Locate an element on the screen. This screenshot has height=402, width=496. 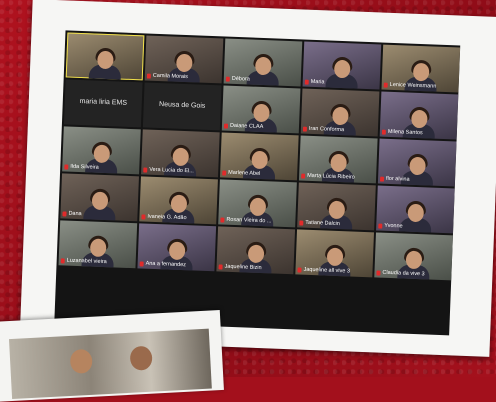
participant-name: Claudia da vive 3 is located at coordinates (403, 273).